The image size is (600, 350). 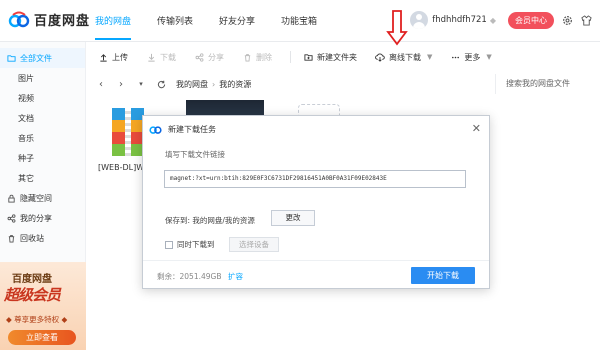 I want to click on save-to-label: 保存到: 我的网盘/我的资源, so click(x=210, y=220).